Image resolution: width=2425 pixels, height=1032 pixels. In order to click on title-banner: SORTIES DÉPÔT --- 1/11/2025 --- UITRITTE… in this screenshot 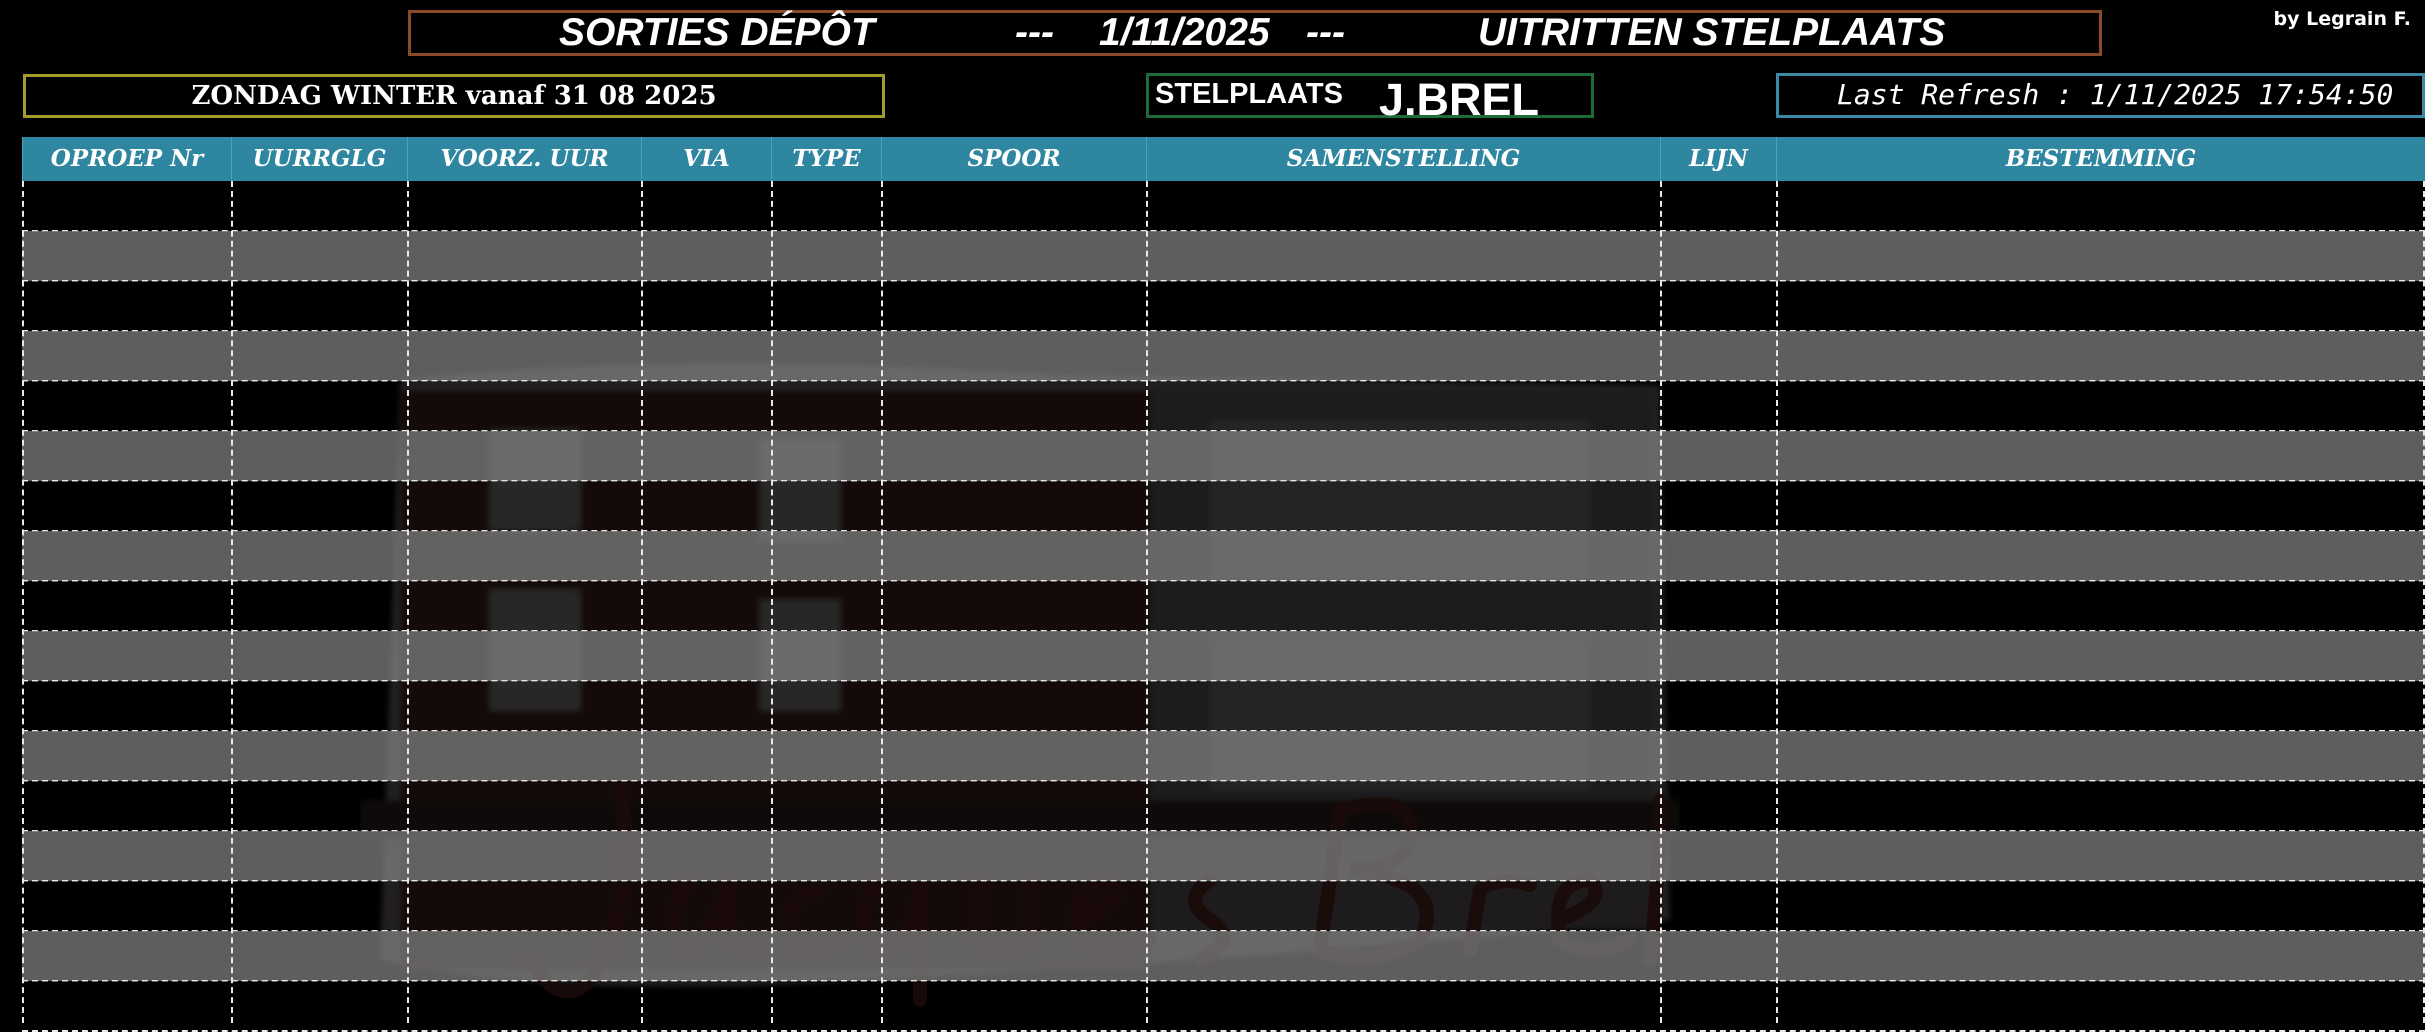, I will do `click(1255, 33)`.